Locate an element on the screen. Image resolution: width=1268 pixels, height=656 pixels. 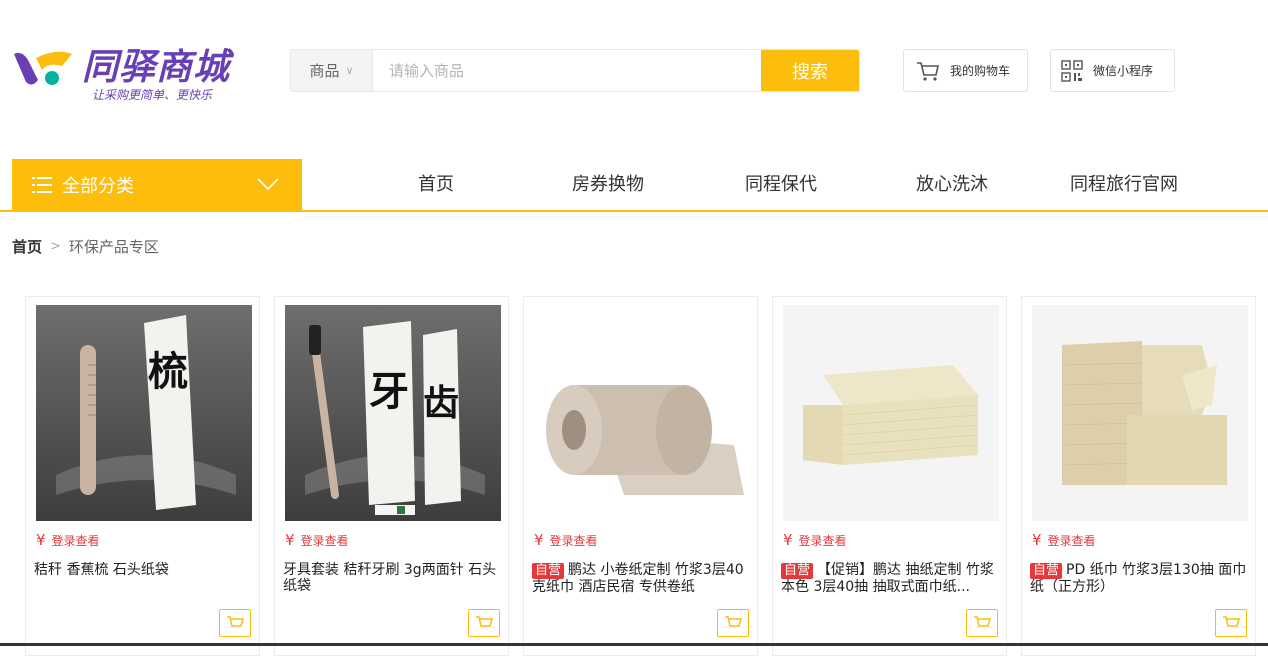
logo-mark-icon is located at coordinates (43, 68).